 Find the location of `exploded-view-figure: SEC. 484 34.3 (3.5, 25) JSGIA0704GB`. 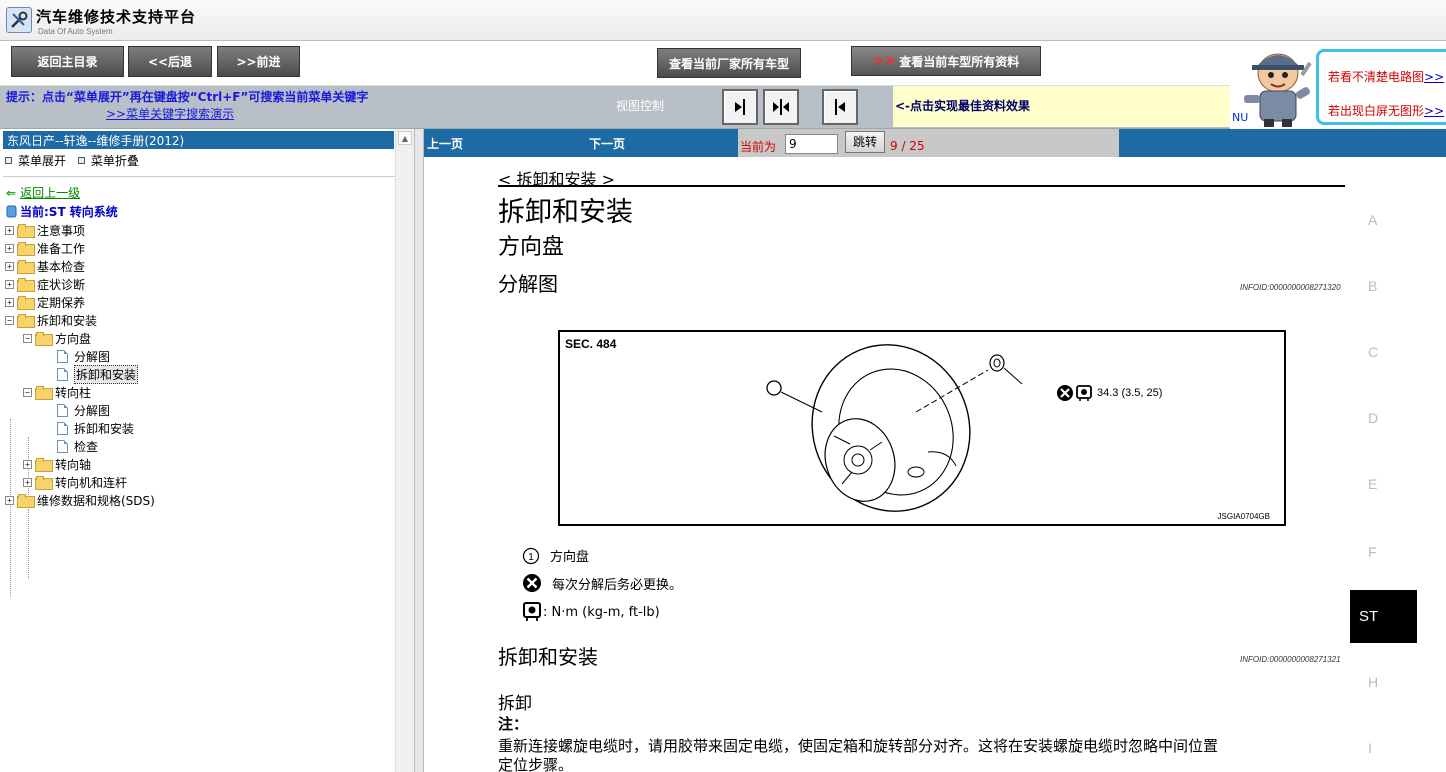

exploded-view-figure: SEC. 484 34.3 (3.5, 25) JSGIA0704GB is located at coordinates (922, 428).